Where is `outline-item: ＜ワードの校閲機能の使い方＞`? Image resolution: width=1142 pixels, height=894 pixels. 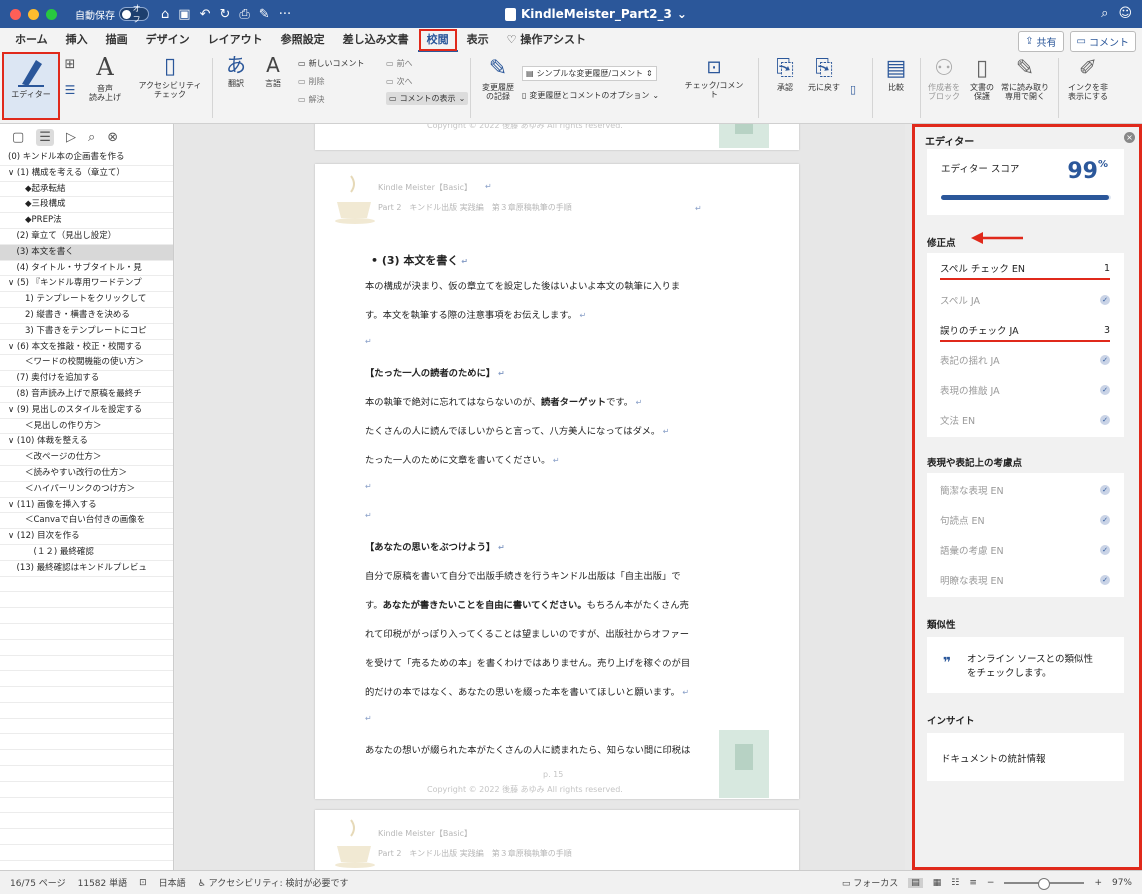 outline-item: ＜ワードの校閲機能の使い方＞ is located at coordinates (86, 363).